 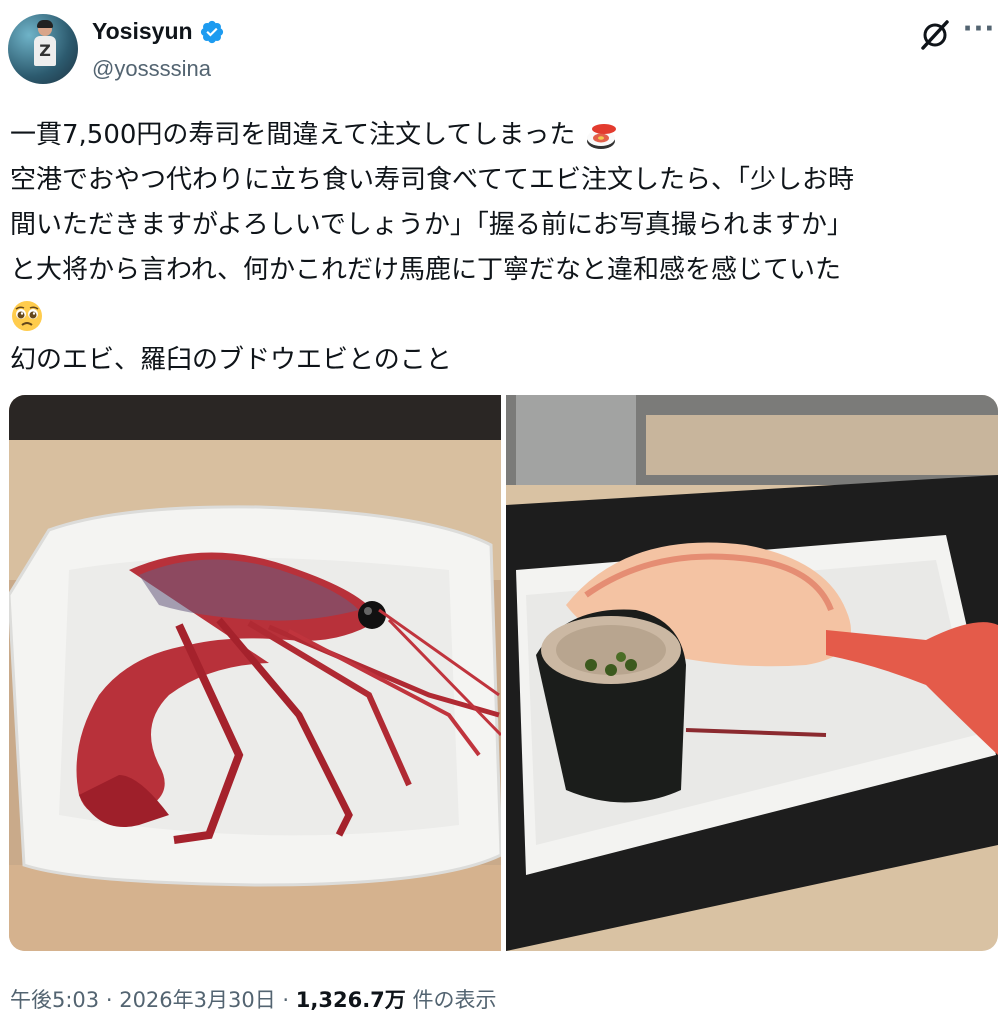 I want to click on more-options-icon: ···, so click(x=979, y=33).